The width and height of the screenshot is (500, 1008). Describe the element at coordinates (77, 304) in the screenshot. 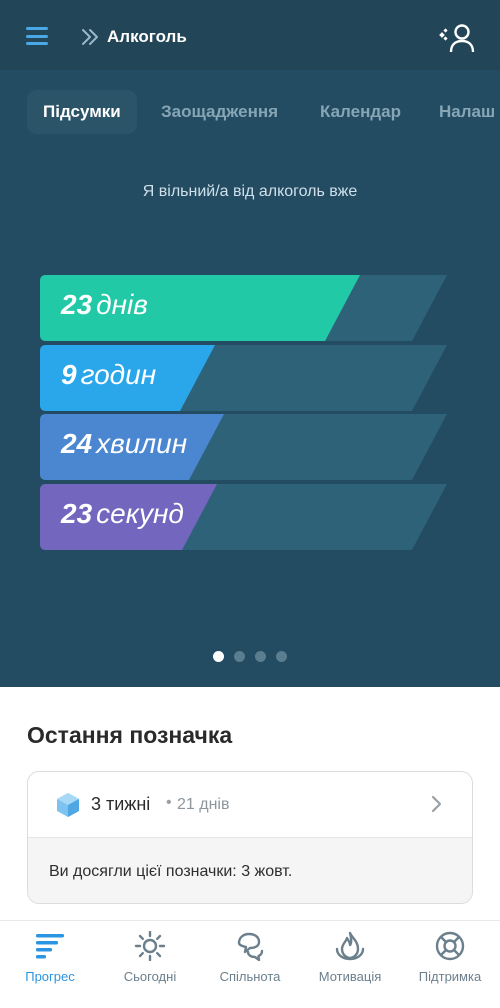

I see `days-value: 23` at that location.